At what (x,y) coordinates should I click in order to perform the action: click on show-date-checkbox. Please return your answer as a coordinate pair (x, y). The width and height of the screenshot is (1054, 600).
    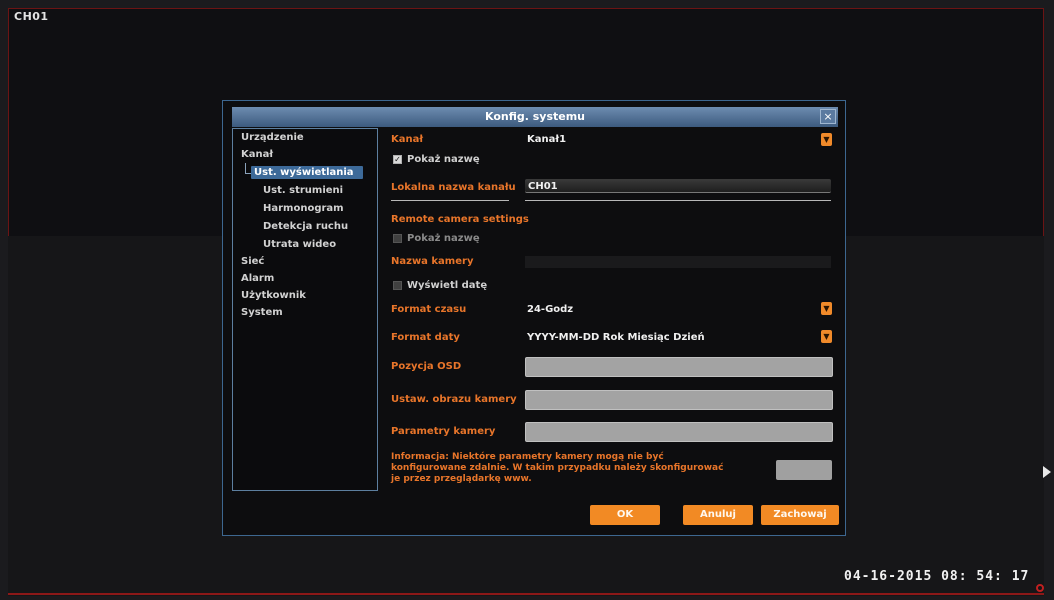
    Looking at the image, I should click on (397, 285).